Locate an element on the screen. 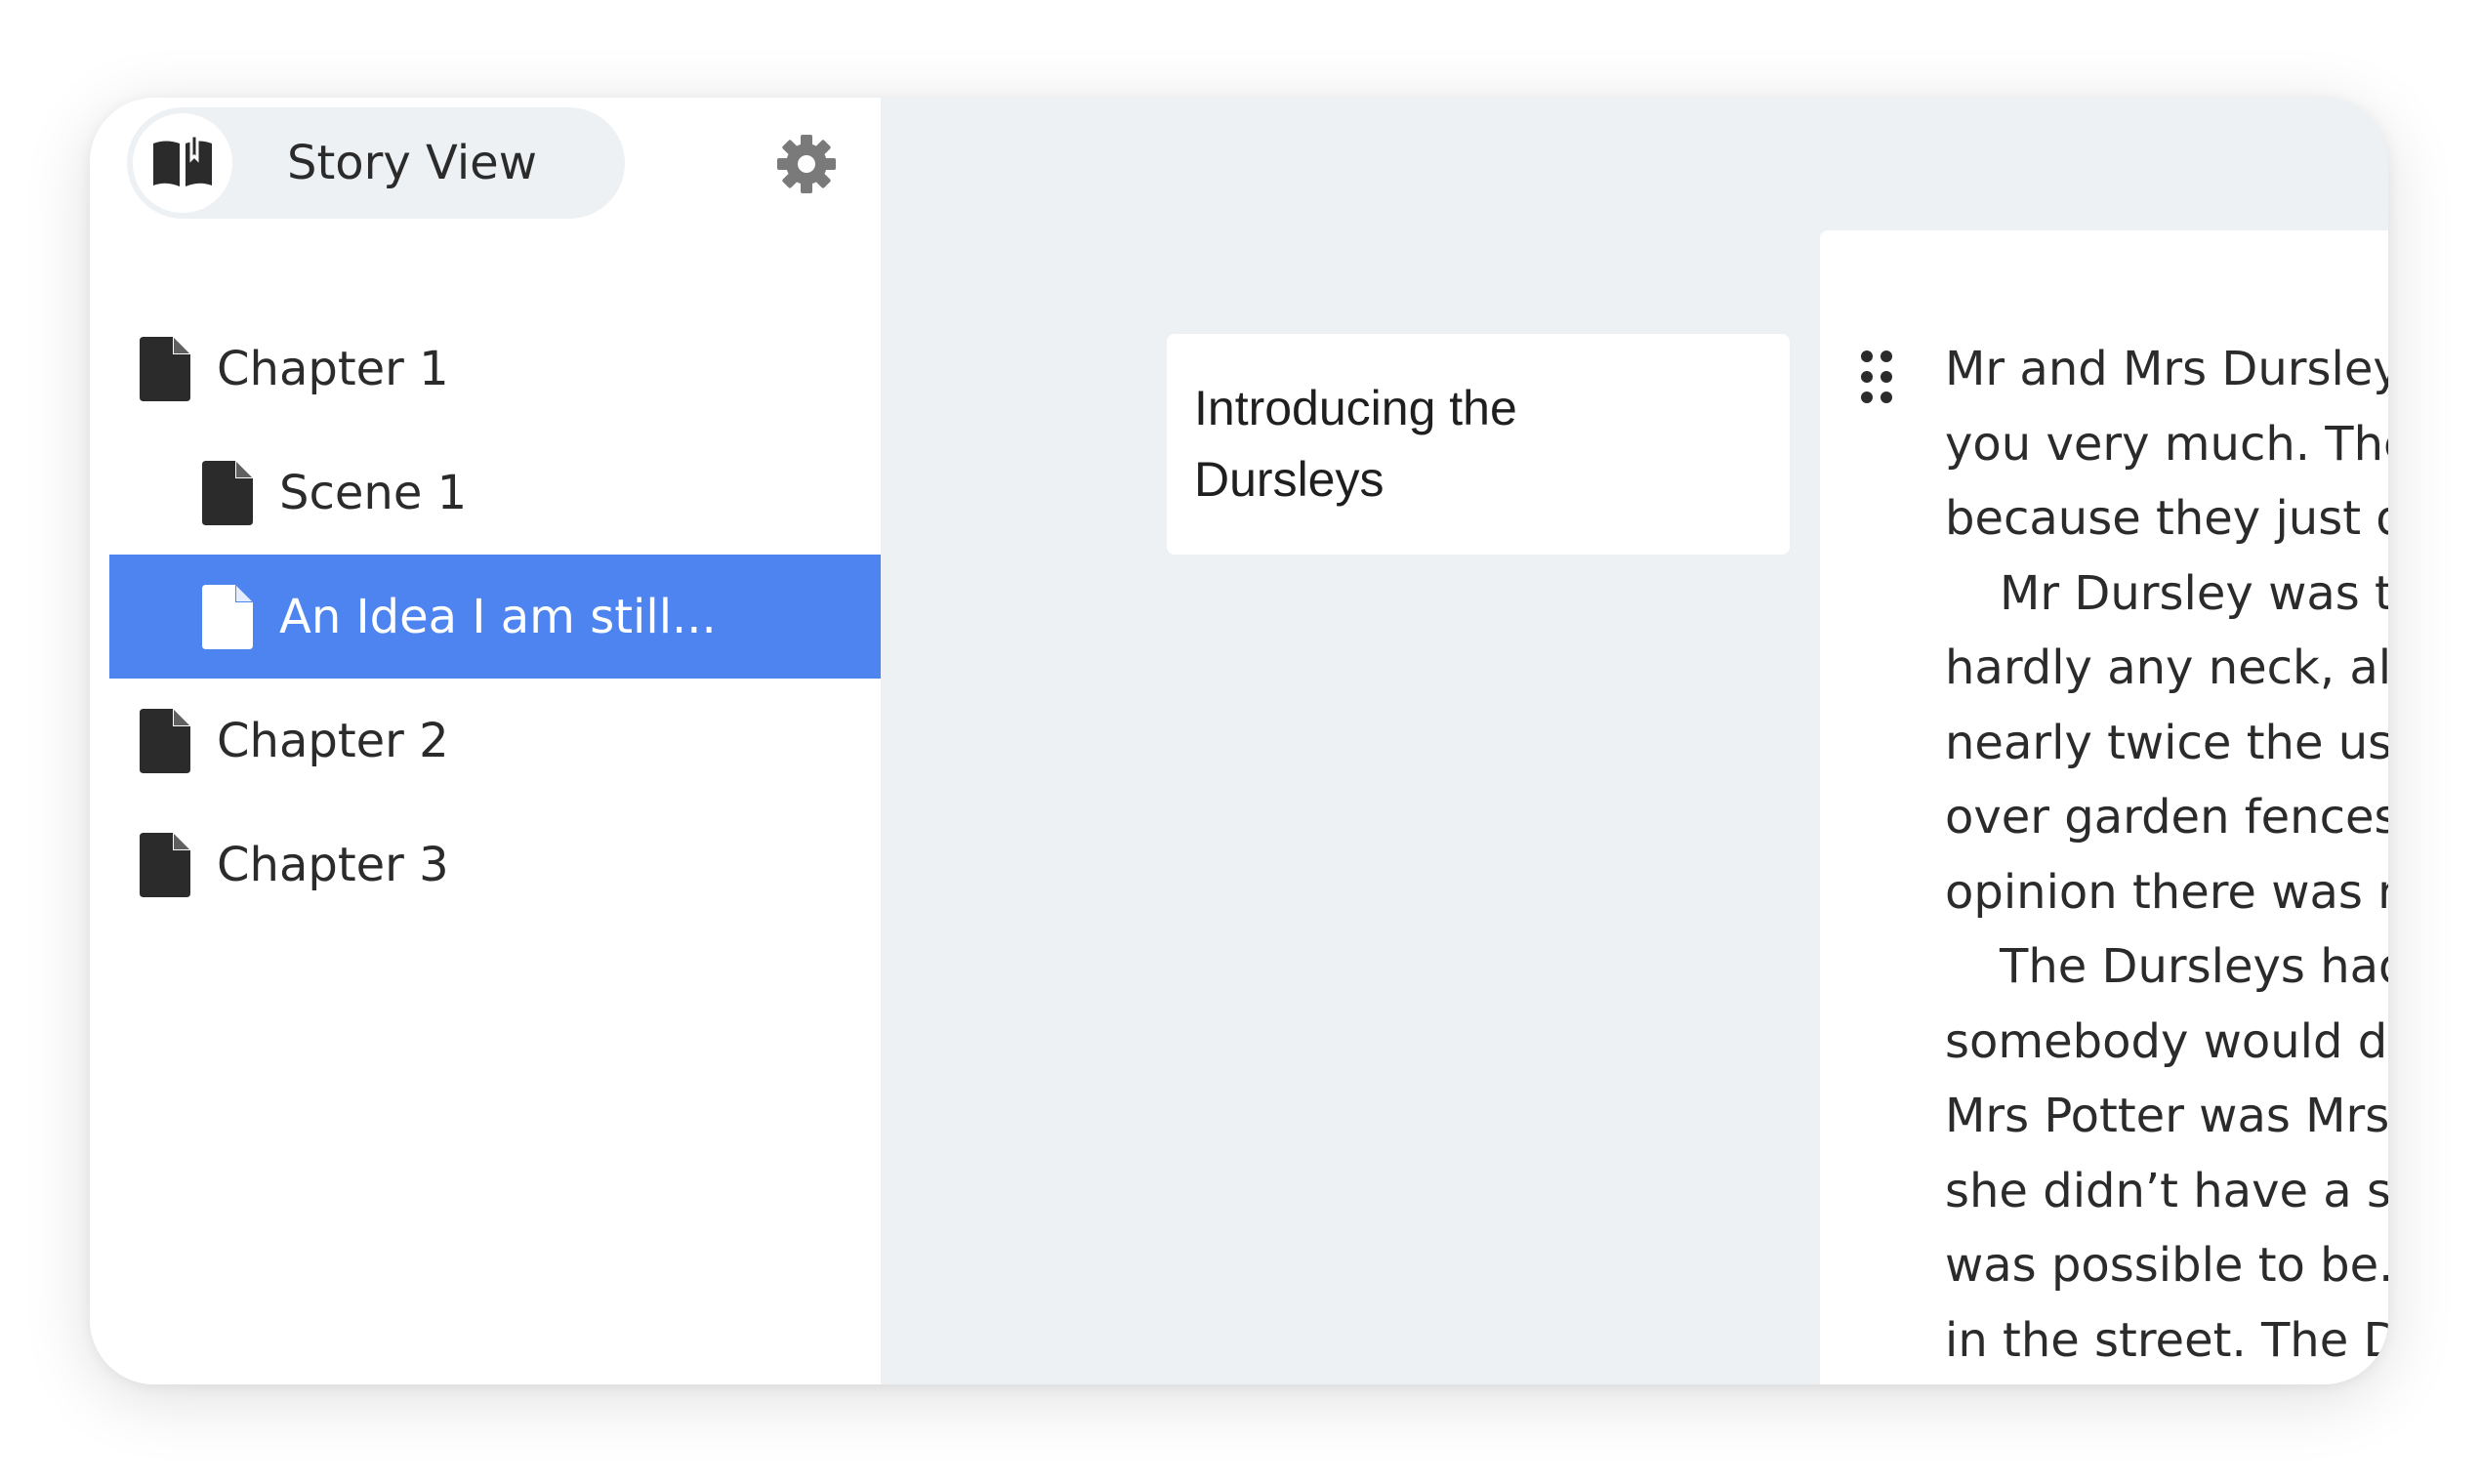 The image size is (2480, 1484). text-line: was possible to be. T is located at coordinates (2166, 1266).